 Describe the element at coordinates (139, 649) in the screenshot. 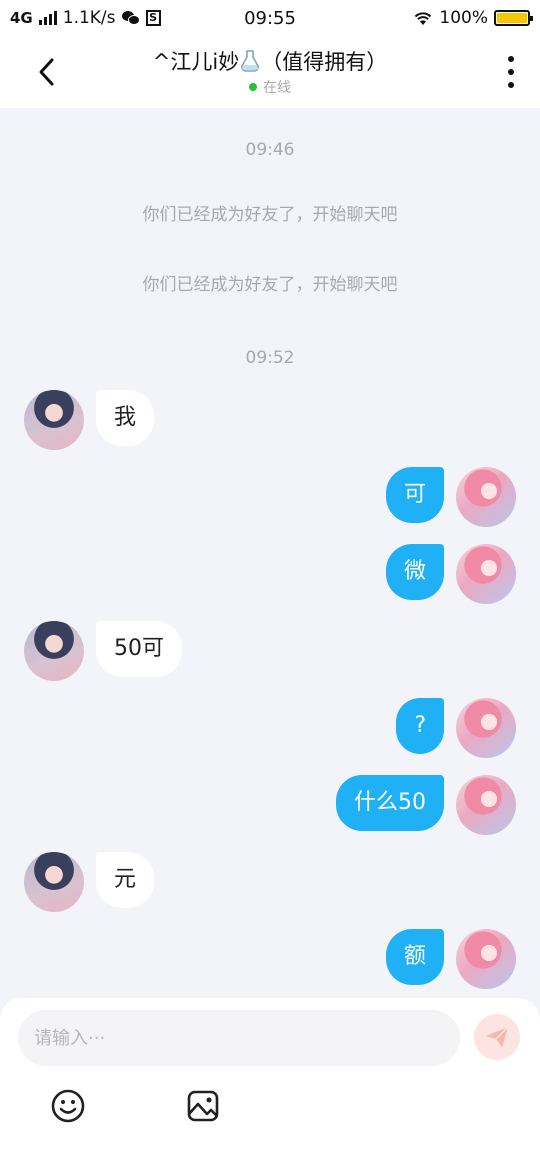

I see `message-bubble: 50可` at that location.